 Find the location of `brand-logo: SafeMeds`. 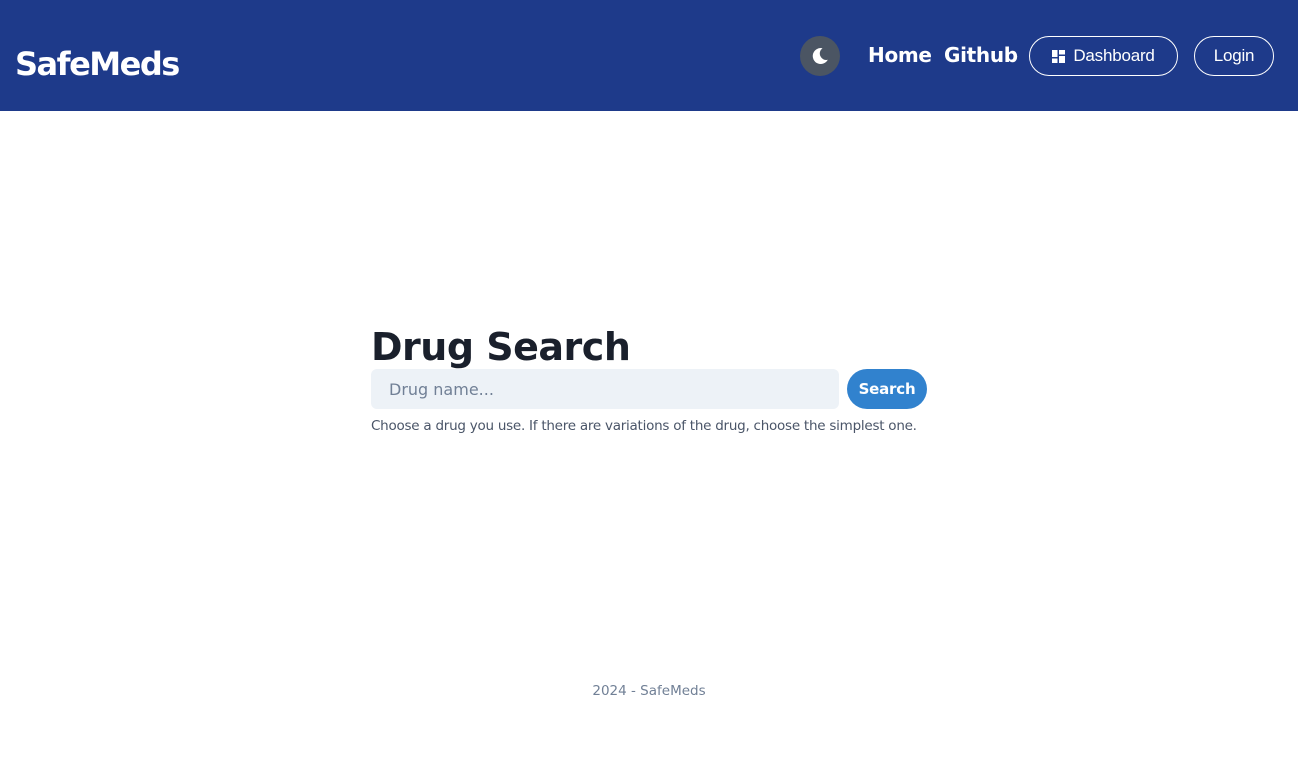

brand-logo: SafeMeds is located at coordinates (97, 64).